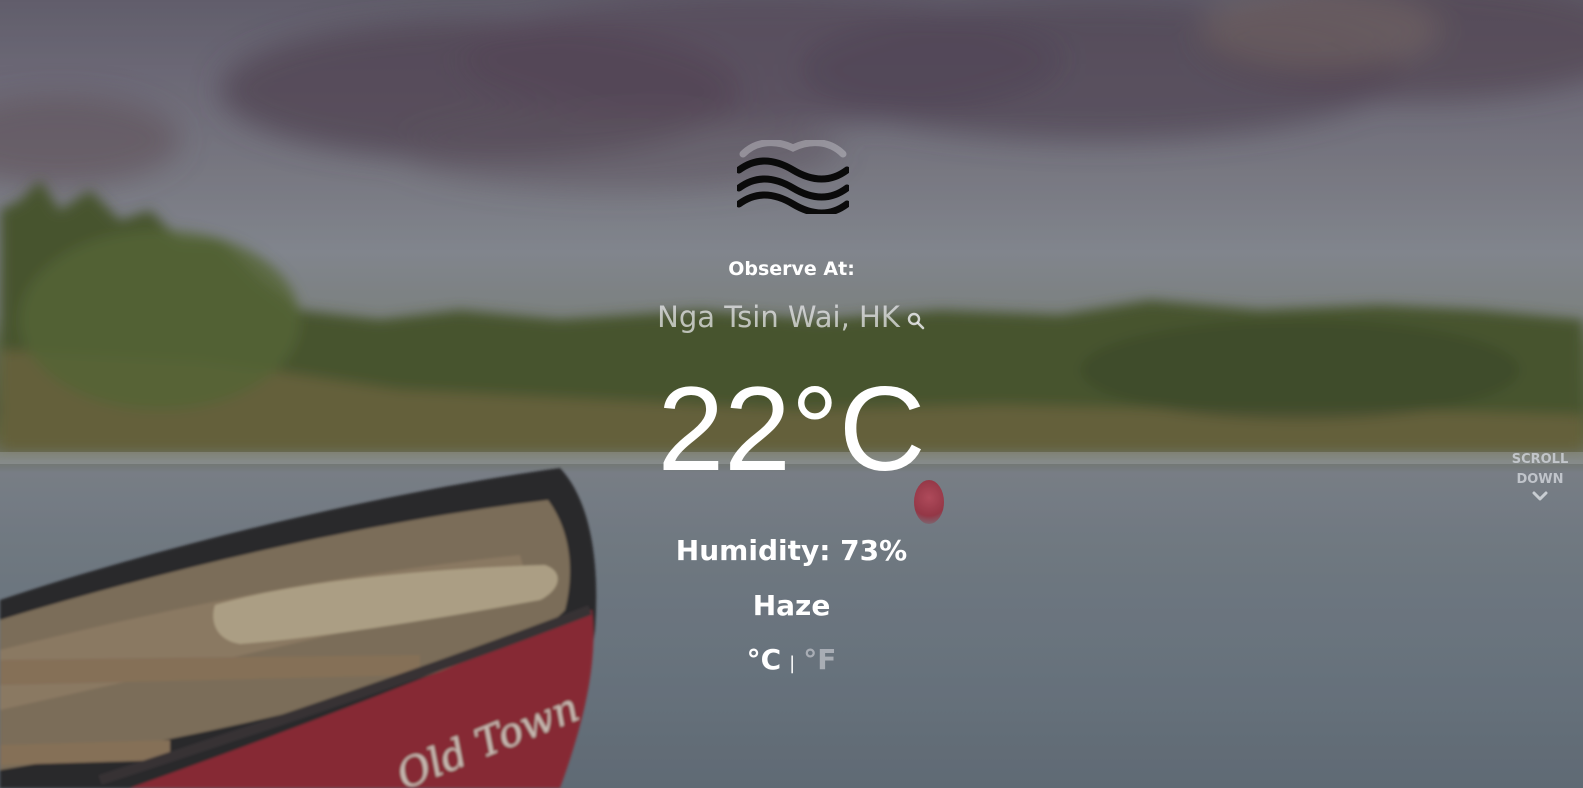 This screenshot has height=788, width=1583. I want to click on haze-icon, so click(793, 177).